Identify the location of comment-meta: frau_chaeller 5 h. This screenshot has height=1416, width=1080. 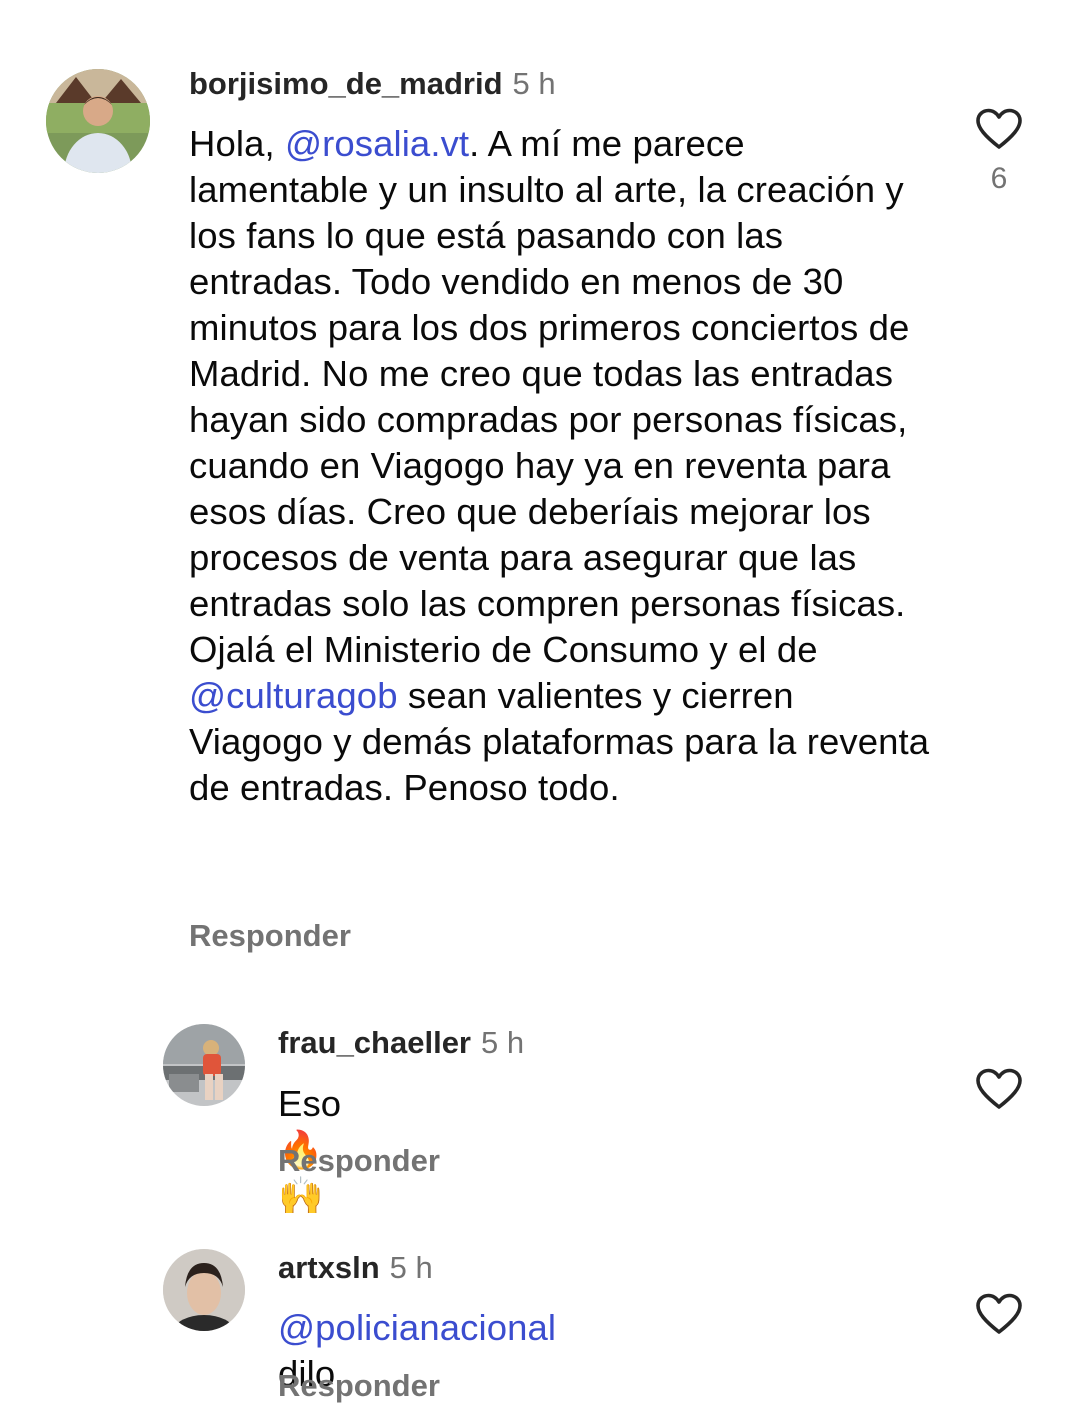
(401, 1043).